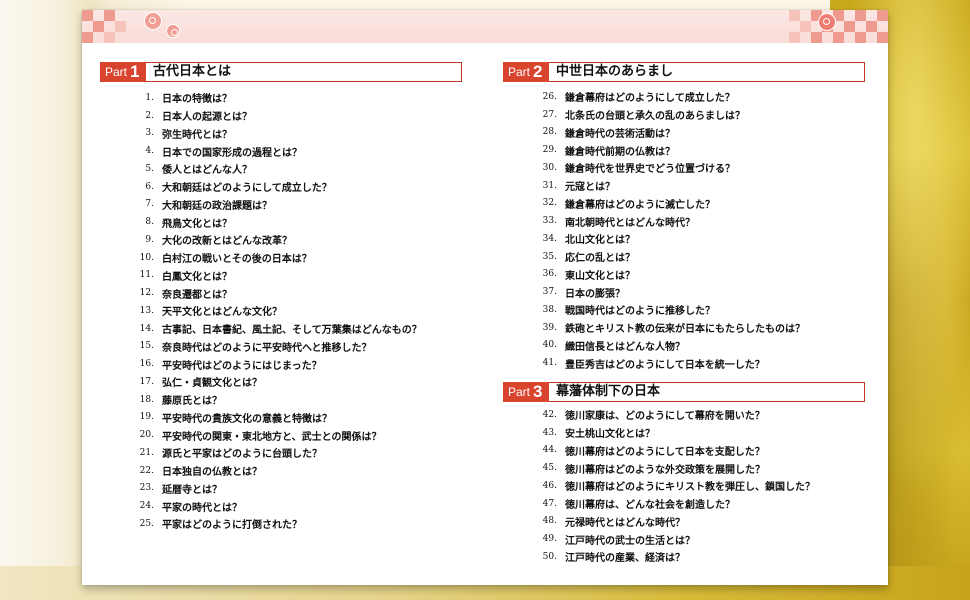  What do you see at coordinates (272, 276) in the screenshot?
I see `list-item: 11. 白鳳文化とは？` at bounding box center [272, 276].